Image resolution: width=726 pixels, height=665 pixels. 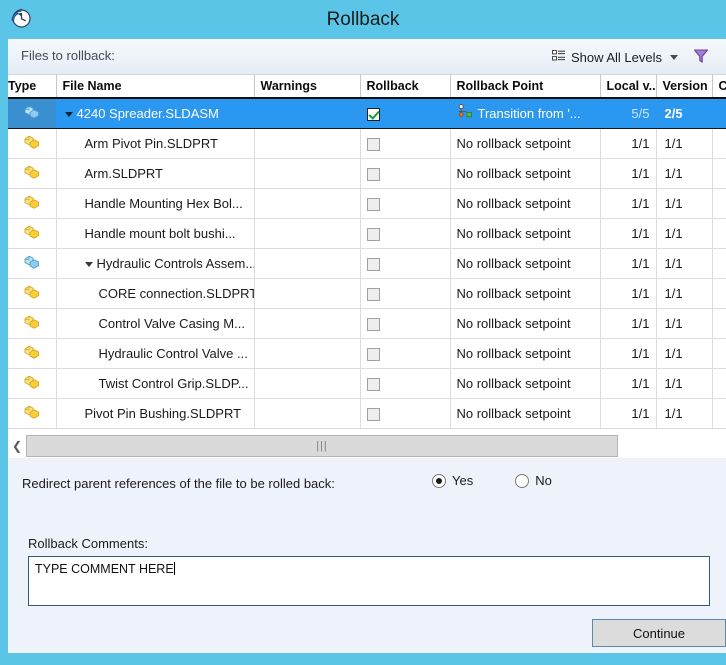 What do you see at coordinates (363, 659) in the screenshot?
I see `window-bottom-border` at bounding box center [363, 659].